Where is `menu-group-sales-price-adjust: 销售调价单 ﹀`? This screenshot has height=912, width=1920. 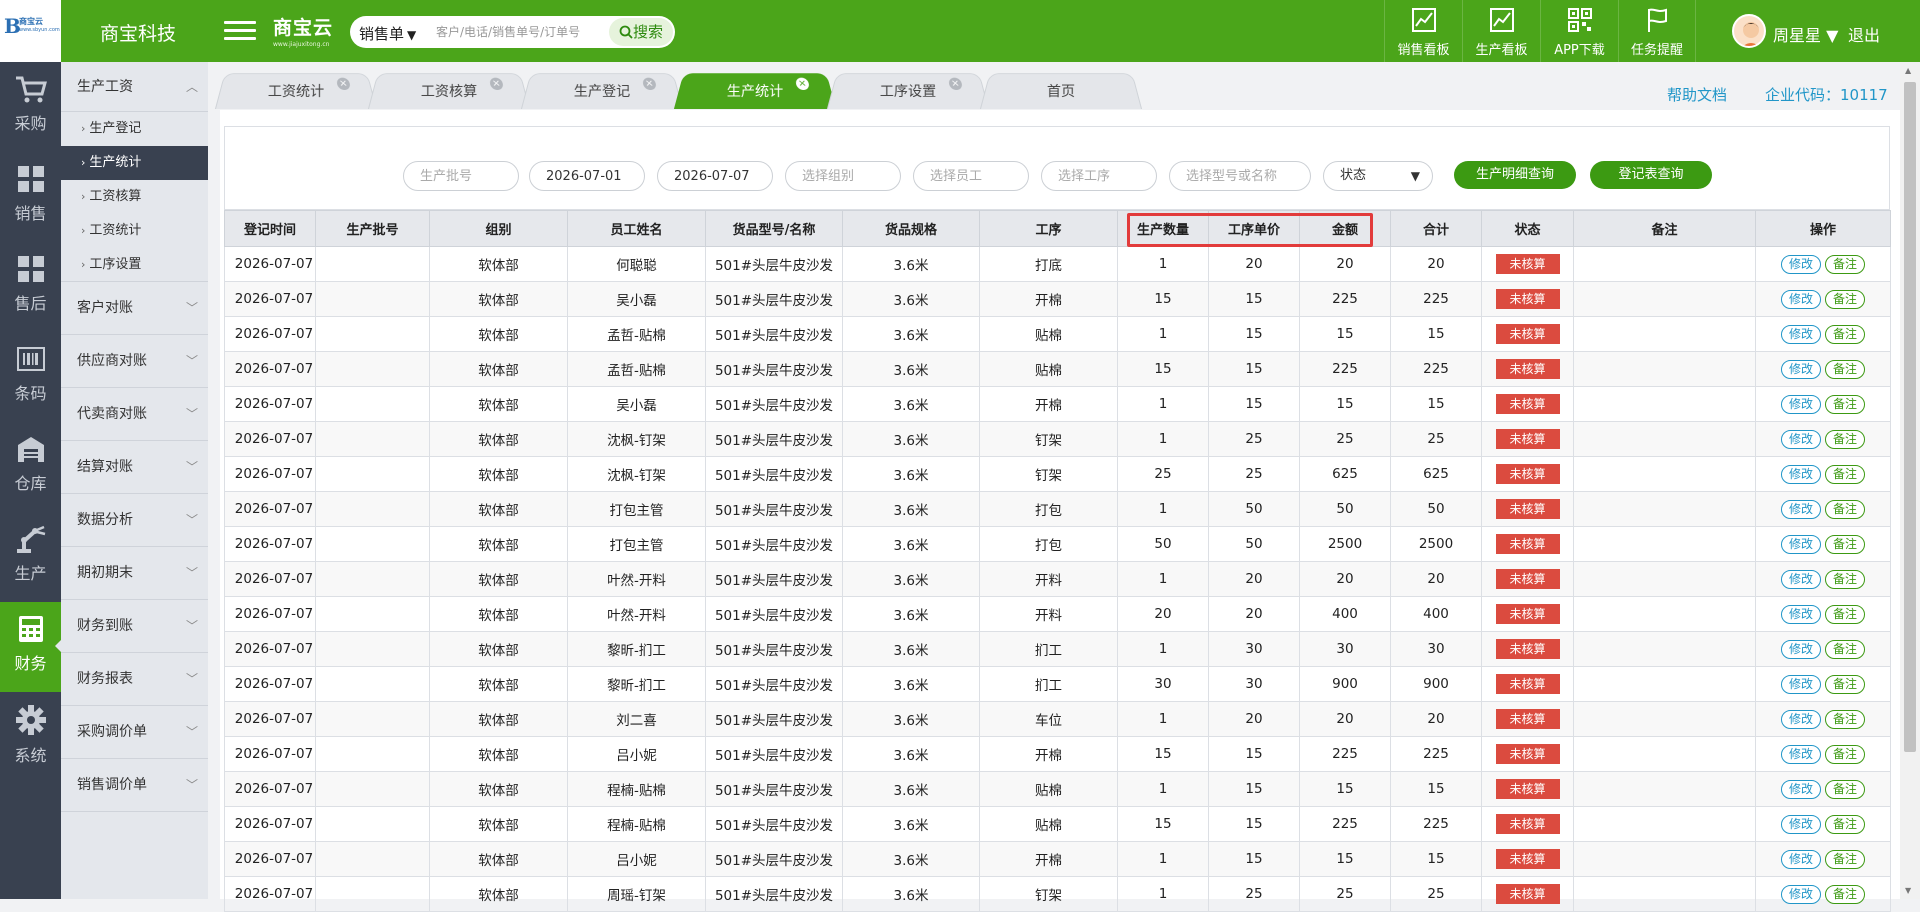
menu-group-sales-price-adjust: 销售调价单 ﹀ is located at coordinates (134, 785).